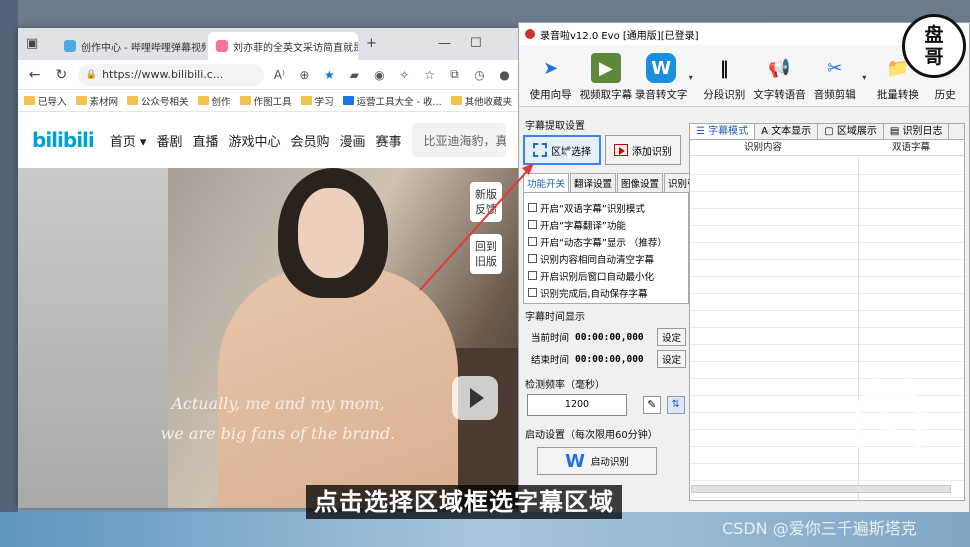 Image resolution: width=970 pixels, height=547 pixels. What do you see at coordinates (91, 74) in the screenshot?
I see `lock-icon: 🔒` at bounding box center [91, 74].